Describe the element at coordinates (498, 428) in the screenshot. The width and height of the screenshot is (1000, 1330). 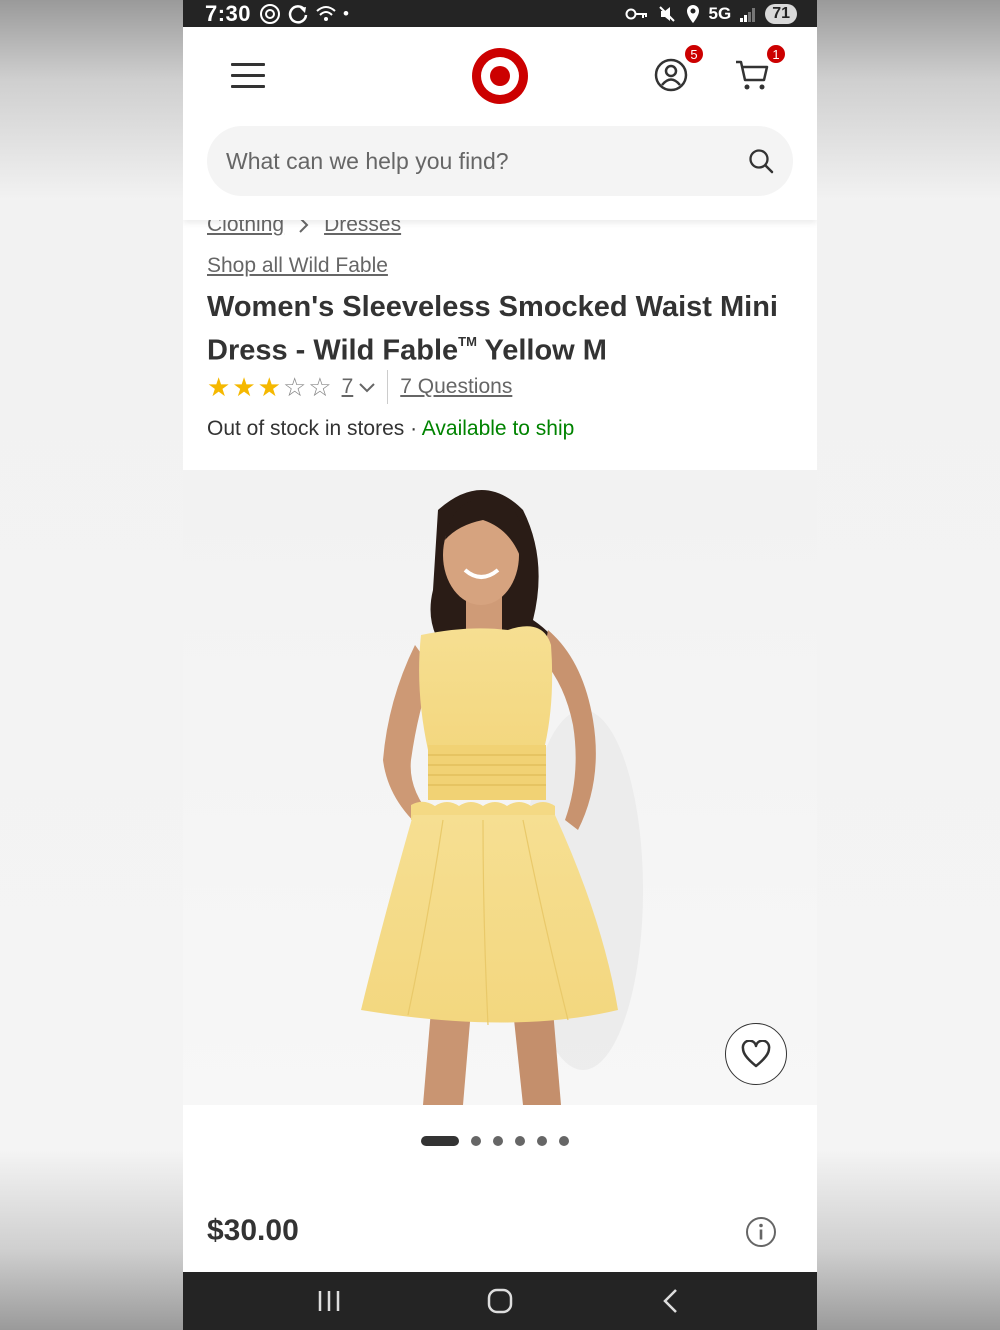
I see `ship-status: Available to ship` at that location.